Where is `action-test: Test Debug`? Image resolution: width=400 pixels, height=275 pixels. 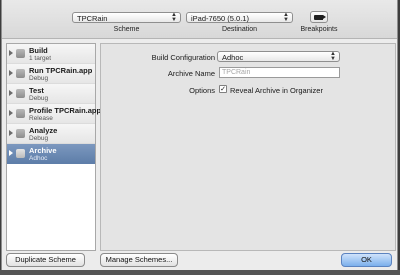 action-test: Test Debug is located at coordinates (51, 94).